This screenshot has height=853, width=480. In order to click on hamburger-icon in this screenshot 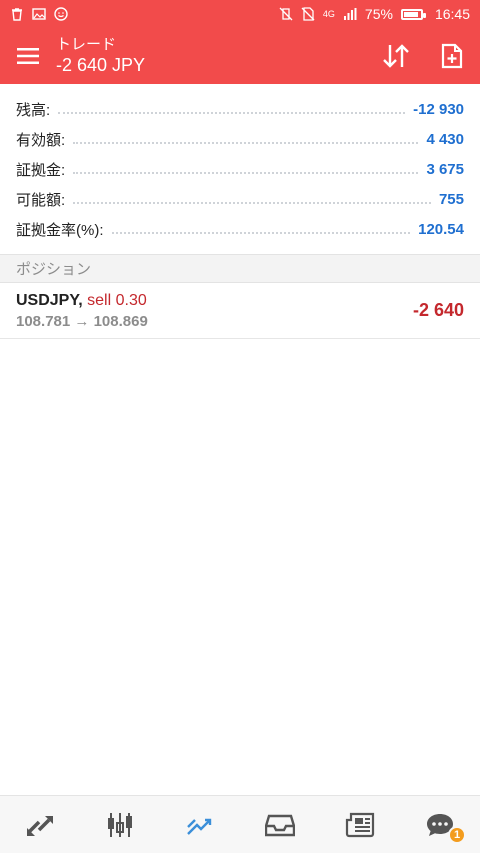, I will do `click(28, 56)`.